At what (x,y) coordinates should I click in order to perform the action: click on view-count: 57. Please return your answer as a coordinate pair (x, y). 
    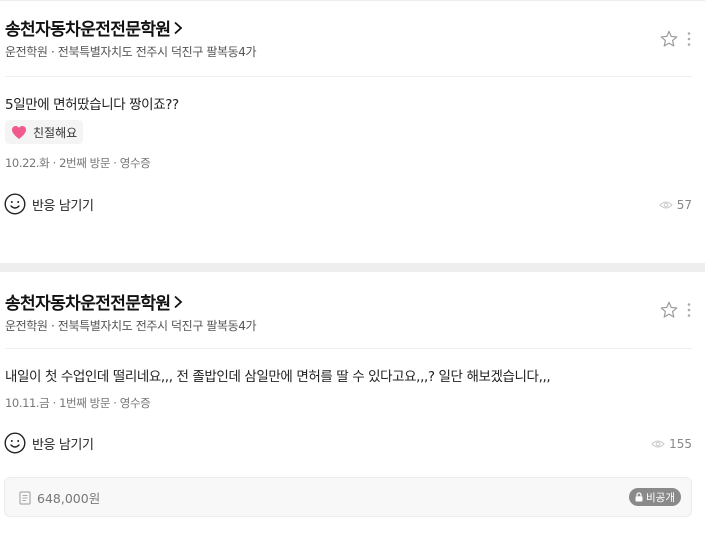
    Looking at the image, I should click on (675, 205).